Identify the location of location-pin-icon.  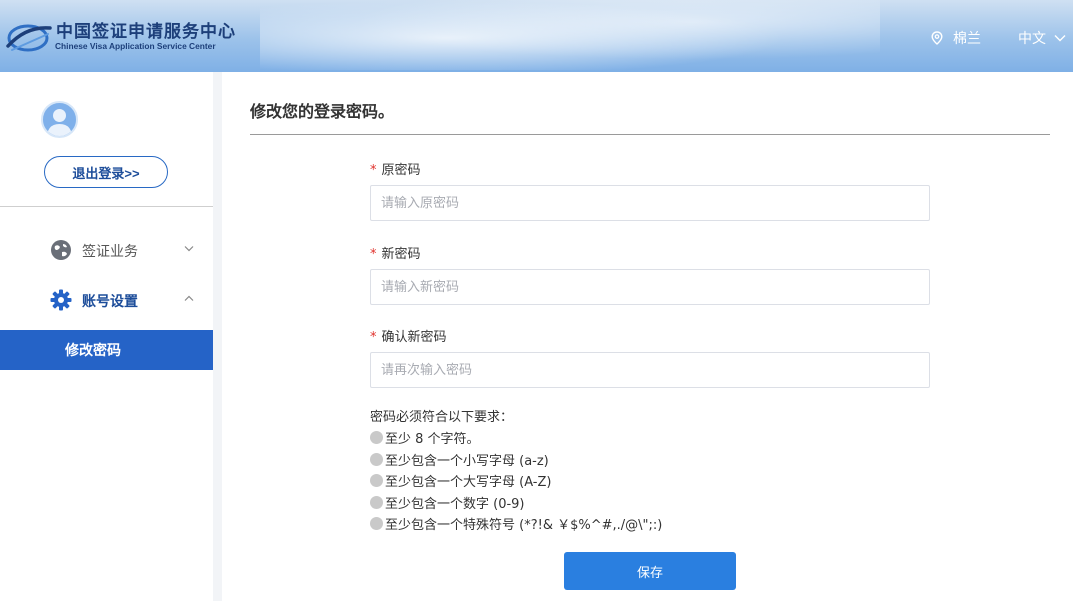
(937, 38).